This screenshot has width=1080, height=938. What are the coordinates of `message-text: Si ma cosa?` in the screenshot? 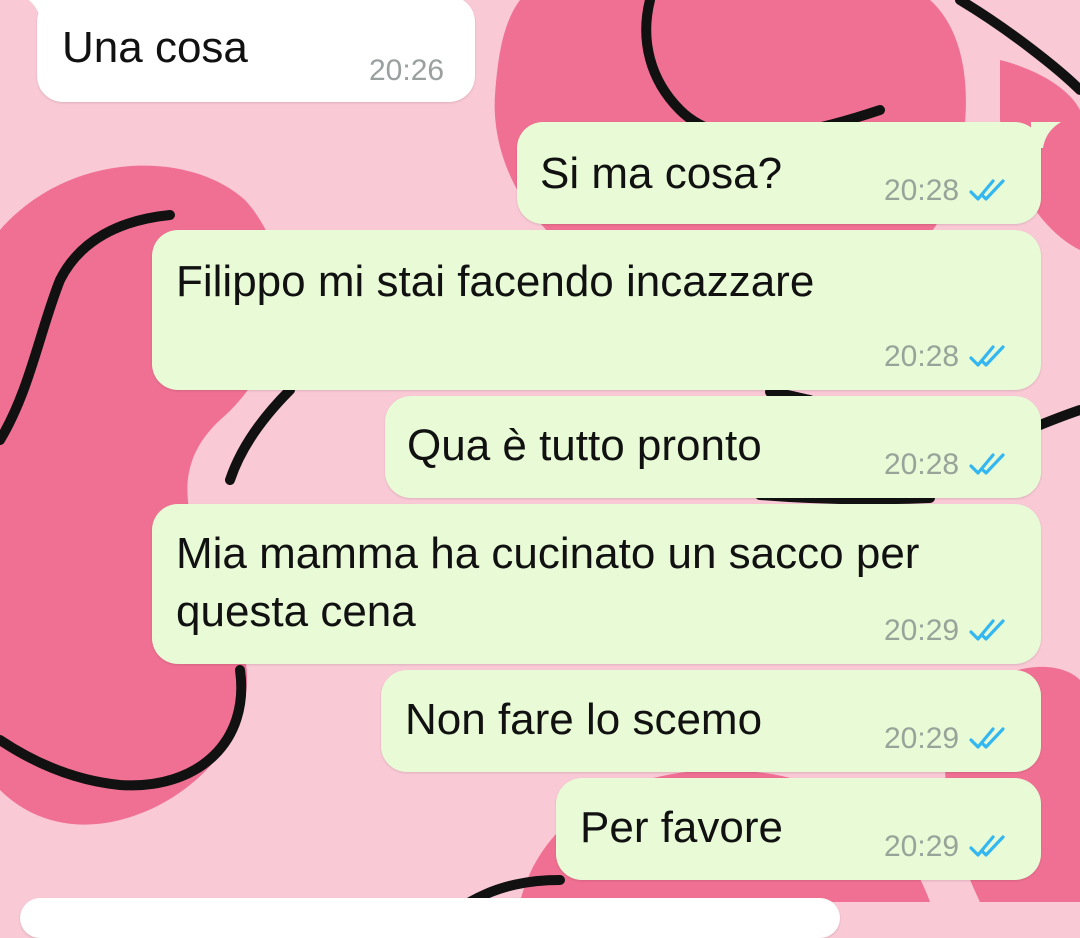 It's located at (661, 173).